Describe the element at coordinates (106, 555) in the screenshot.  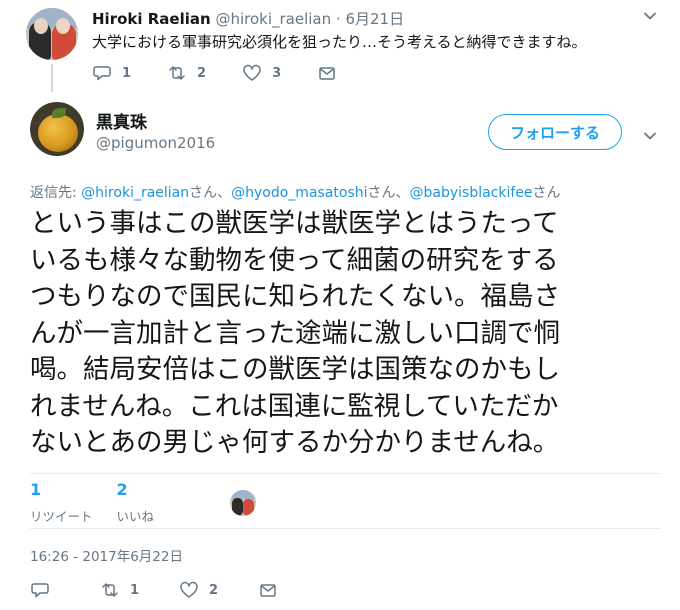
I see `tweet-timestamp: 16:26 - 2017年6月22日` at that location.